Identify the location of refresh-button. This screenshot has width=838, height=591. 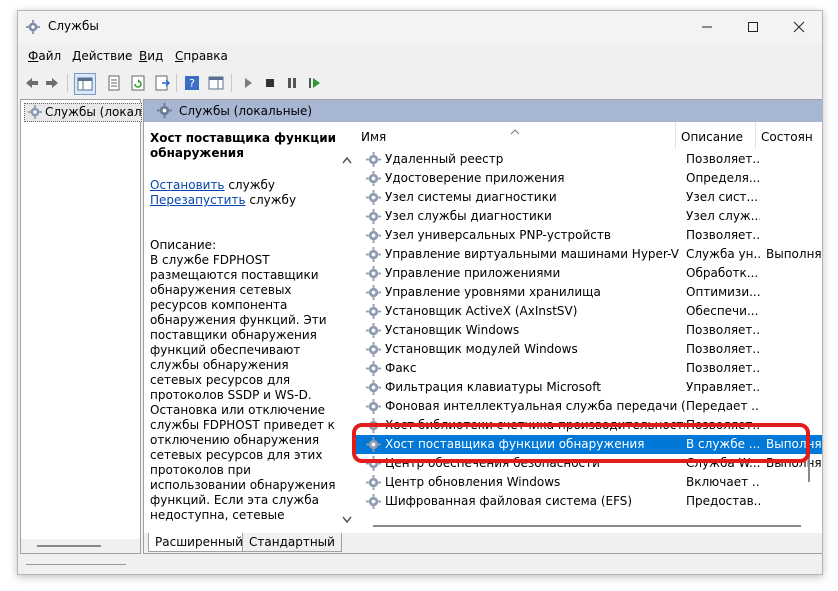
(138, 83).